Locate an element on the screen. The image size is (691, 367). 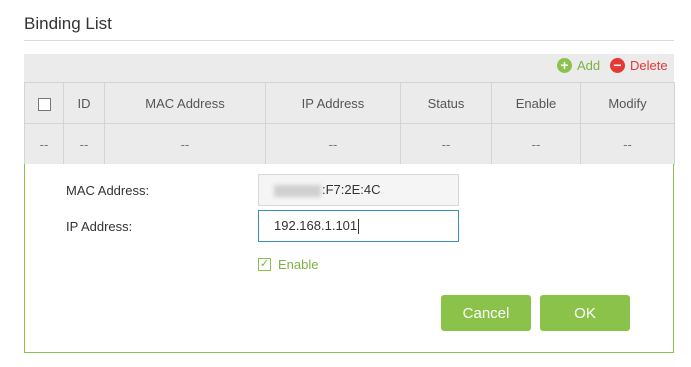
select-all-checkbox is located at coordinates (44, 104).